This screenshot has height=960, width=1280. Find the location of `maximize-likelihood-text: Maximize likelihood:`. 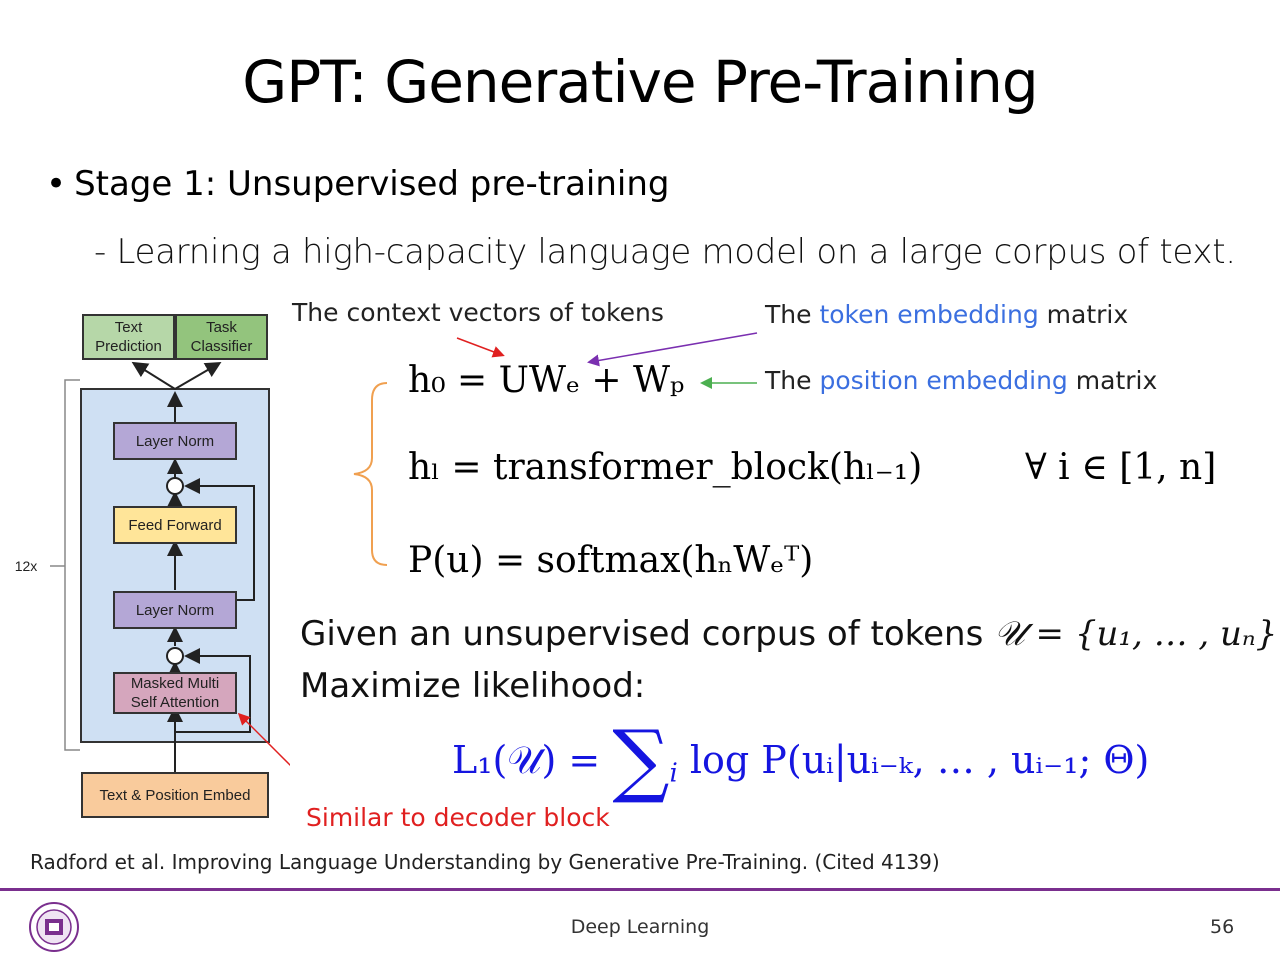

maximize-likelihood-text: Maximize likelihood: is located at coordinates (473, 686).